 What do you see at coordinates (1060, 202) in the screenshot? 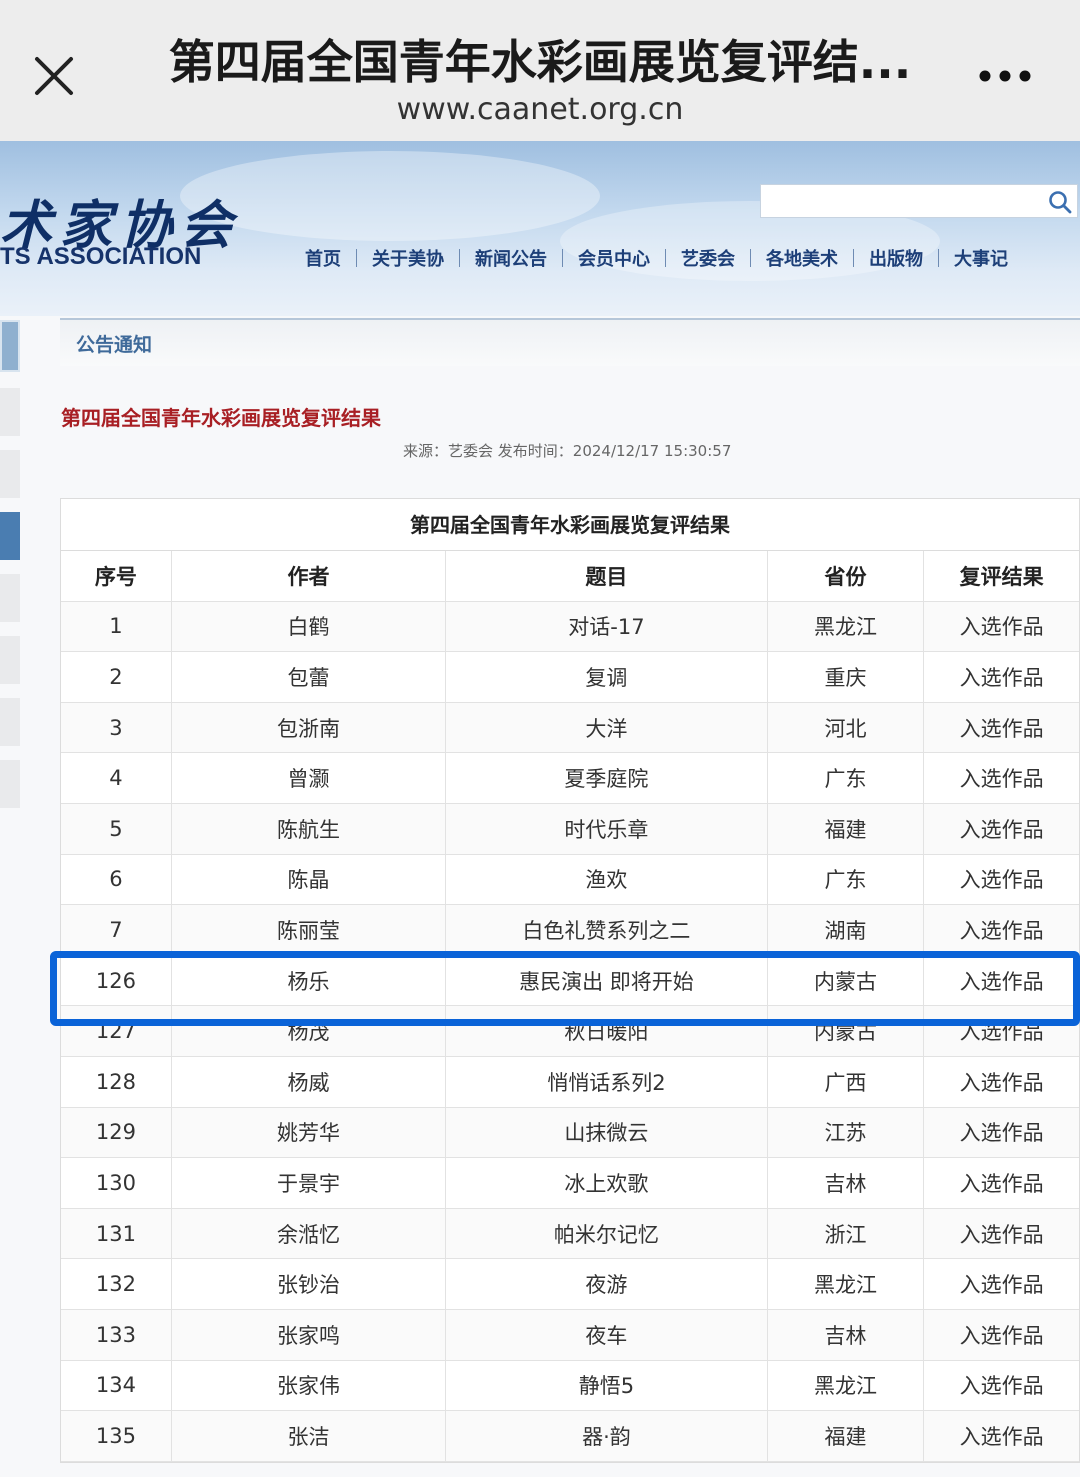
I see `search-icon` at bounding box center [1060, 202].